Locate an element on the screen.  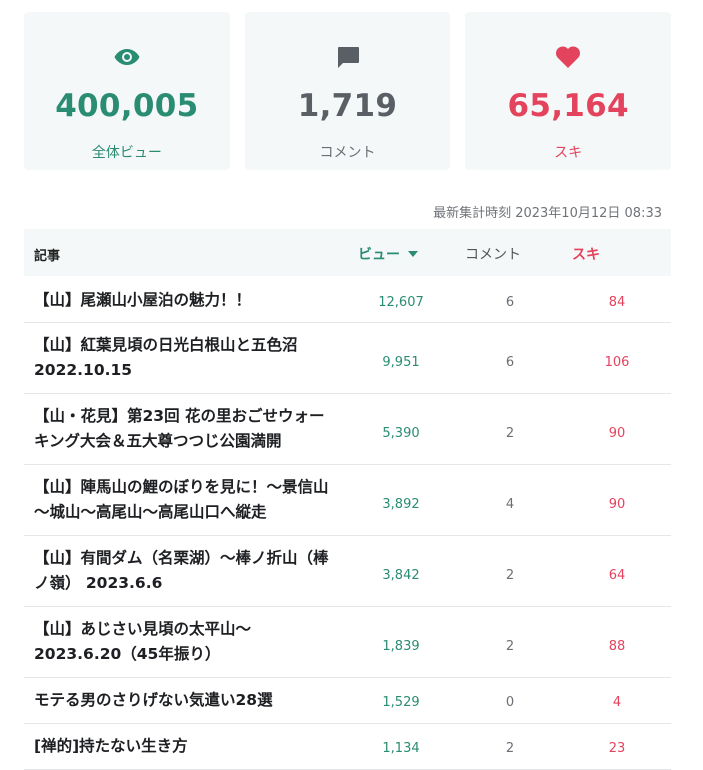
table-row: 【山】紅葉見頃の日光白根山と五色沼 2022.10.15 9,951 6 106 is located at coordinates (347, 358).